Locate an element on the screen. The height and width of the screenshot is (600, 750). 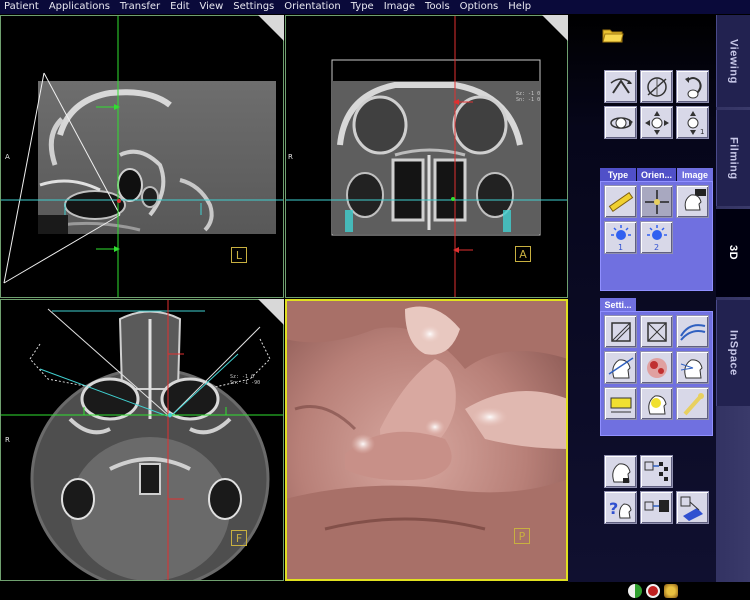
clip-cross-button is located at coordinates (656, 331).